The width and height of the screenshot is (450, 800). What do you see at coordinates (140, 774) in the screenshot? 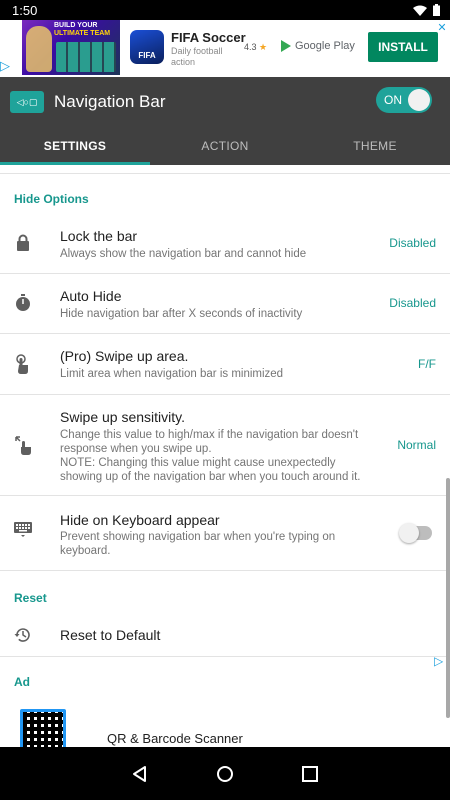
I see `back-icon` at bounding box center [140, 774].